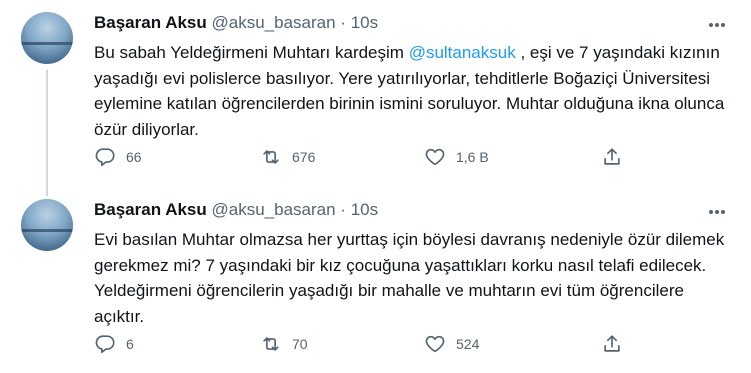  I want to click on mention-link: @sultanaksuk, so click(462, 52).